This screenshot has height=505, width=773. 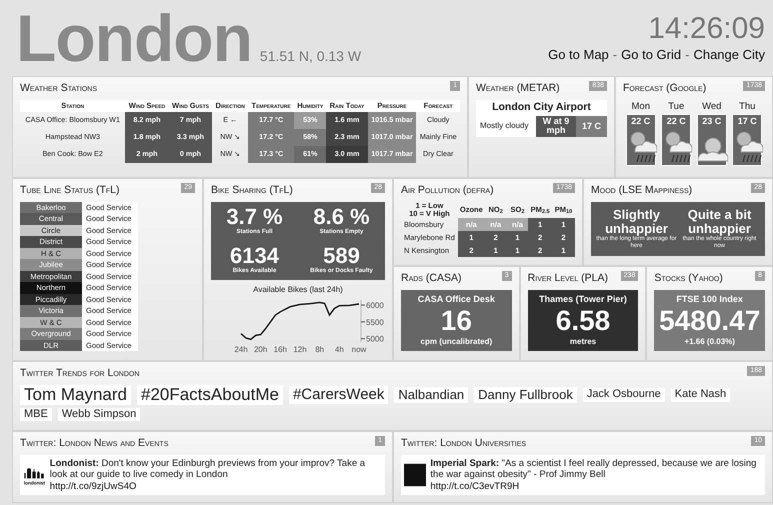 What do you see at coordinates (341, 217) in the screenshot?
I see `stat-value: 8.6 %` at bounding box center [341, 217].